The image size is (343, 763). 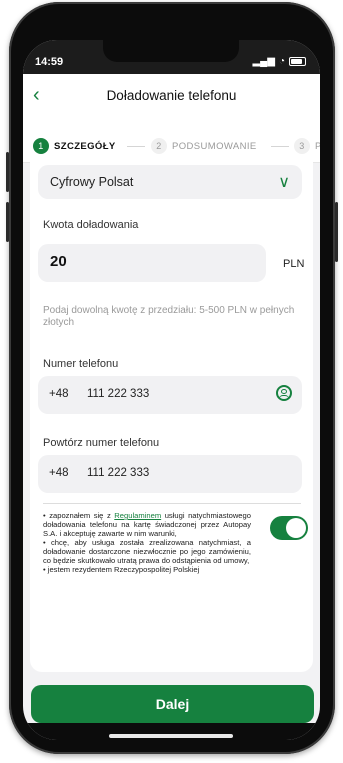 What do you see at coordinates (152, 263) in the screenshot?
I see `amount-input: 20` at bounding box center [152, 263].